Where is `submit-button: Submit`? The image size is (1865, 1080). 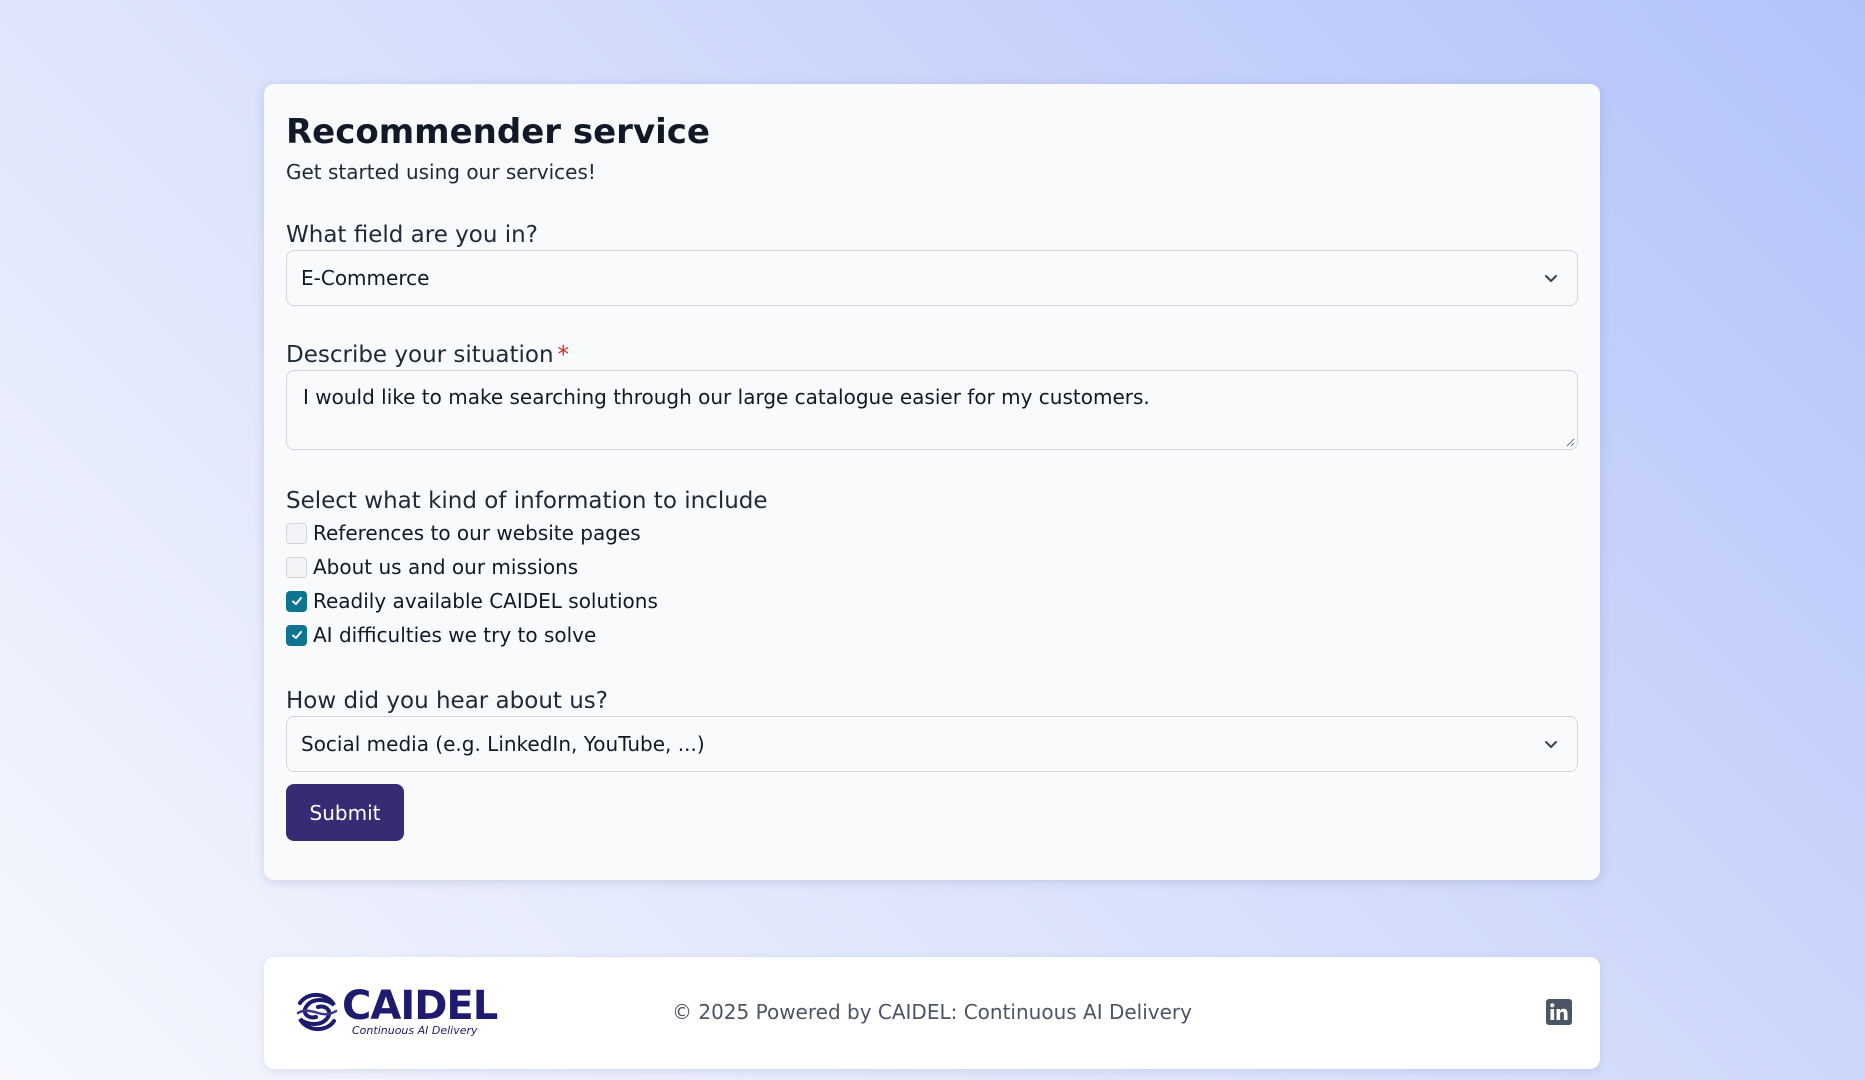
submit-button: Submit is located at coordinates (345, 812).